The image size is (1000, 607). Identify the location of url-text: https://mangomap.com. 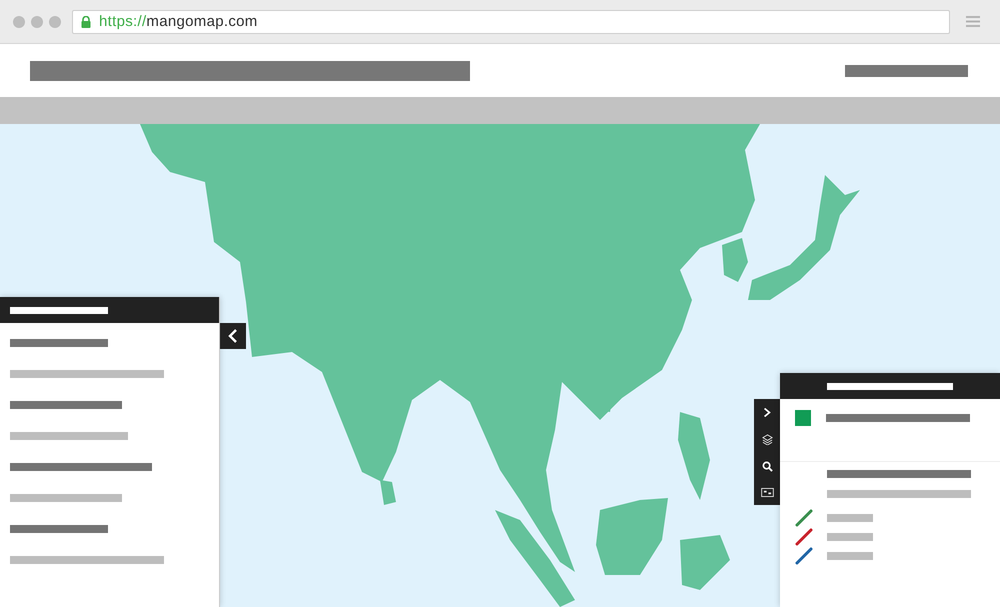
(178, 21).